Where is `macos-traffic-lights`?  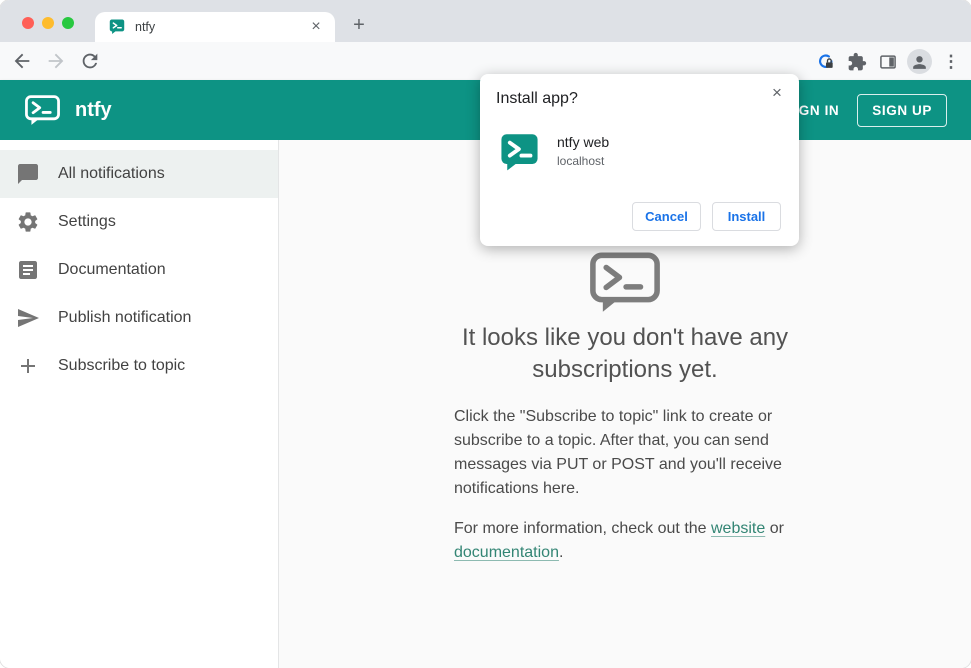 macos-traffic-lights is located at coordinates (48, 23).